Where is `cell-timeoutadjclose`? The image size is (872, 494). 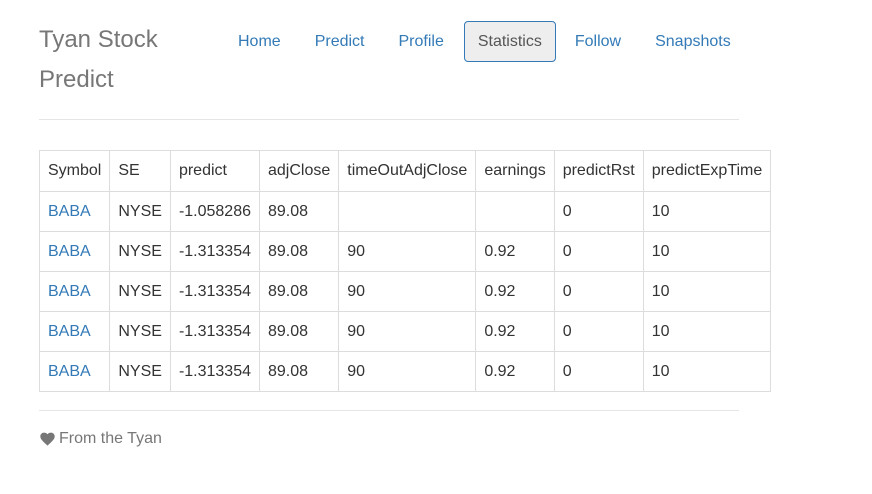 cell-timeoutadjclose is located at coordinates (407, 211).